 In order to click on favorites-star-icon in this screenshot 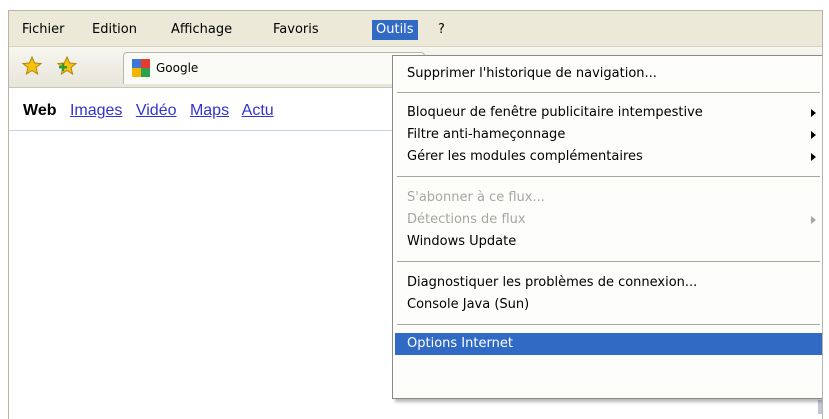, I will do `click(32, 66)`.